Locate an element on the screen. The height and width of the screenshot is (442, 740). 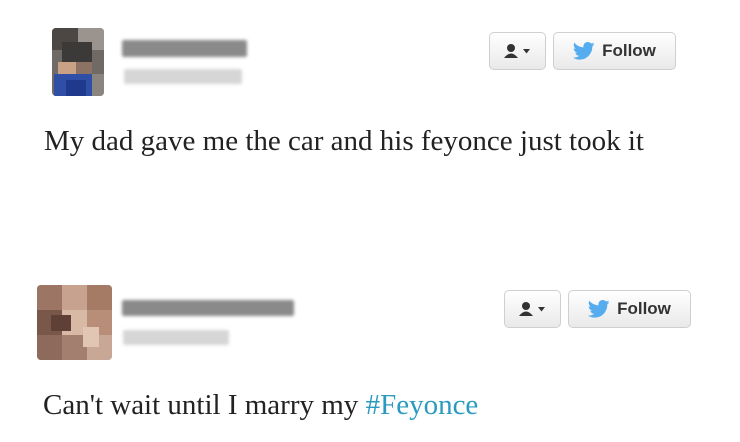
tweet-text-body: Can't wait until I marry my is located at coordinates (204, 405).